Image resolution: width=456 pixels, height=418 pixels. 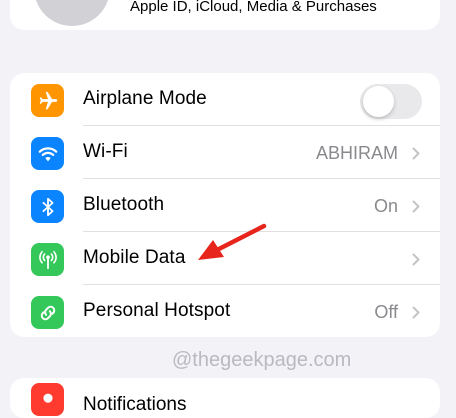 I want to click on bluetooth-label: Bluetooth, so click(x=124, y=204).